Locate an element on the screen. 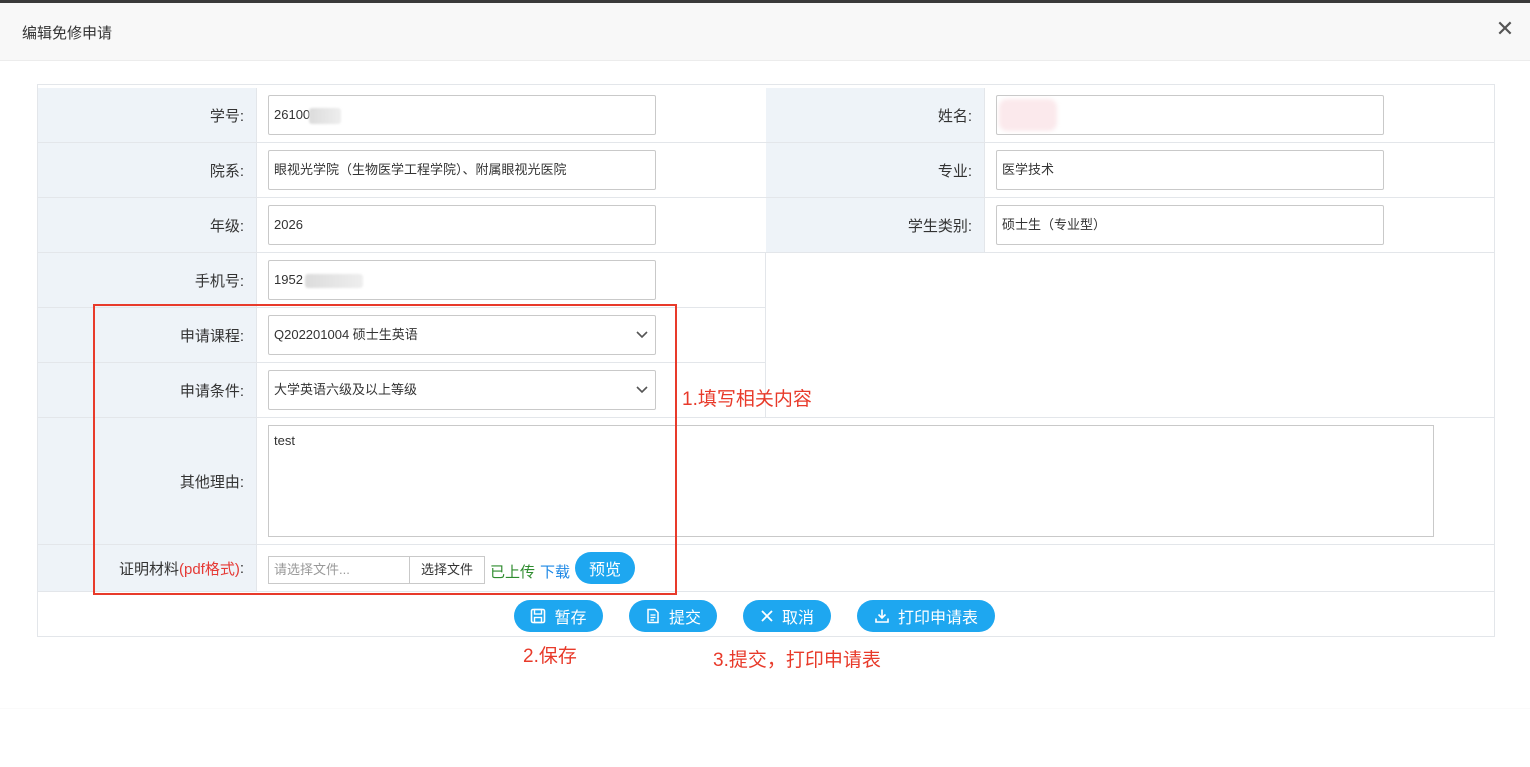 The image size is (1530, 767). department-label: 院系: is located at coordinates (147, 170).